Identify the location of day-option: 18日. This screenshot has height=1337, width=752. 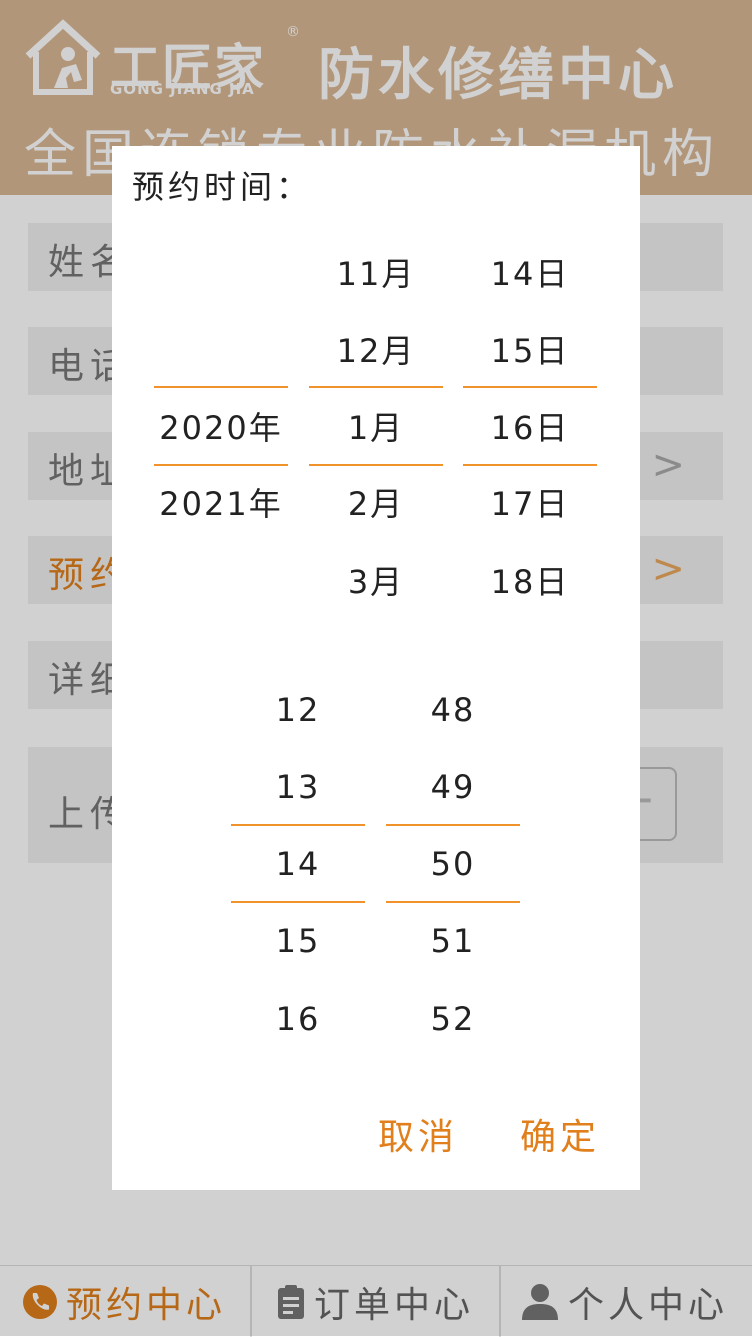
(530, 582).